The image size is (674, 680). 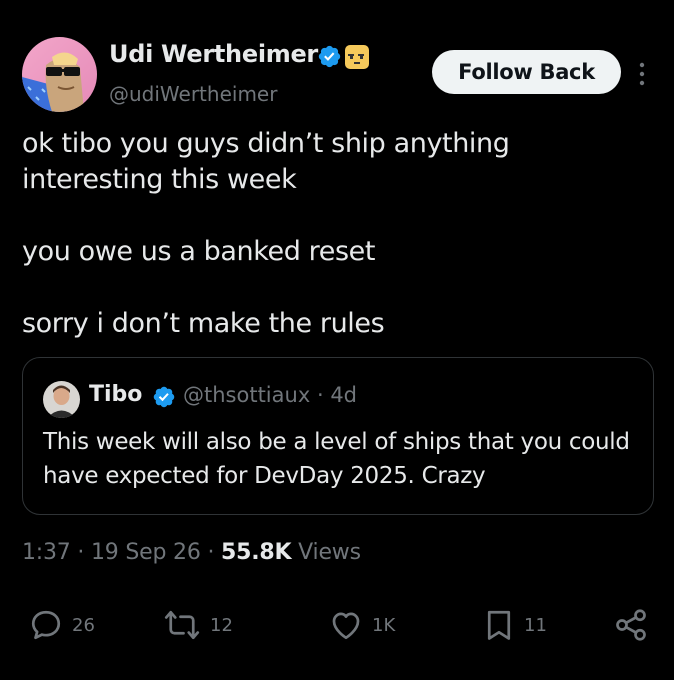 I want to click on avatar-sunglasses-icon, so click(x=59, y=74).